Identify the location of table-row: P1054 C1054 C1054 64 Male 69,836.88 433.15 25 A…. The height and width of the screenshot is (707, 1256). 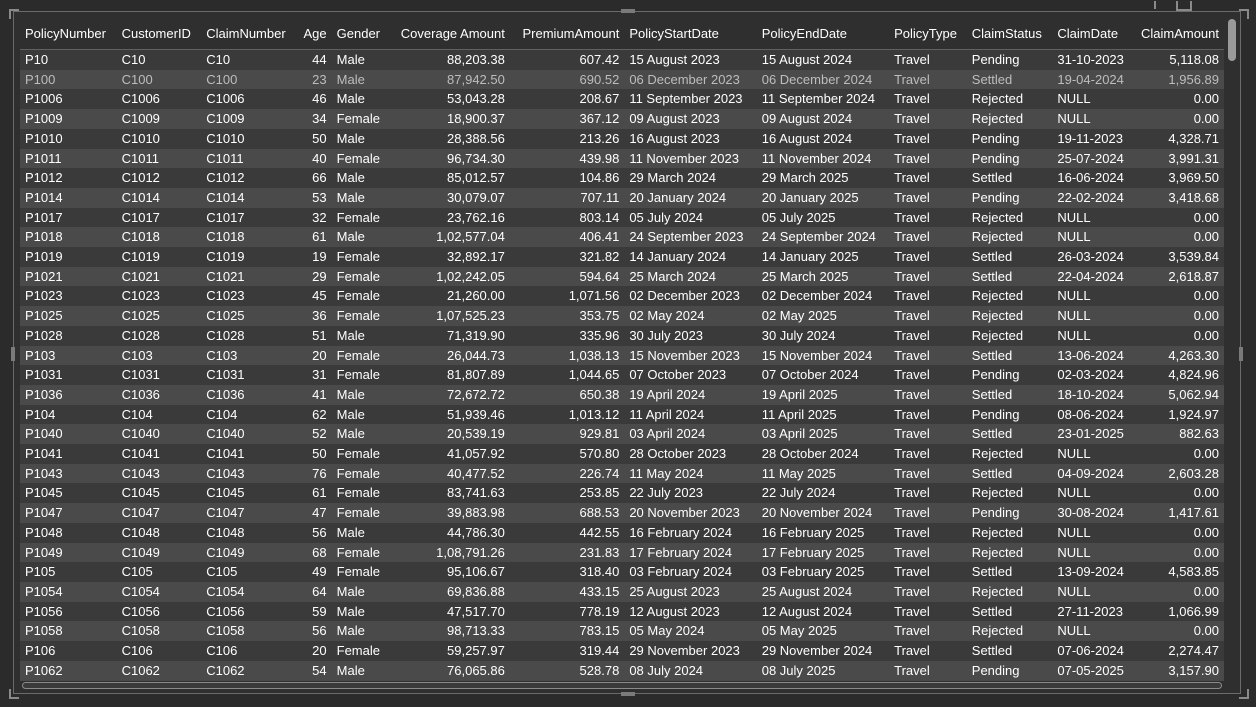
(622, 591).